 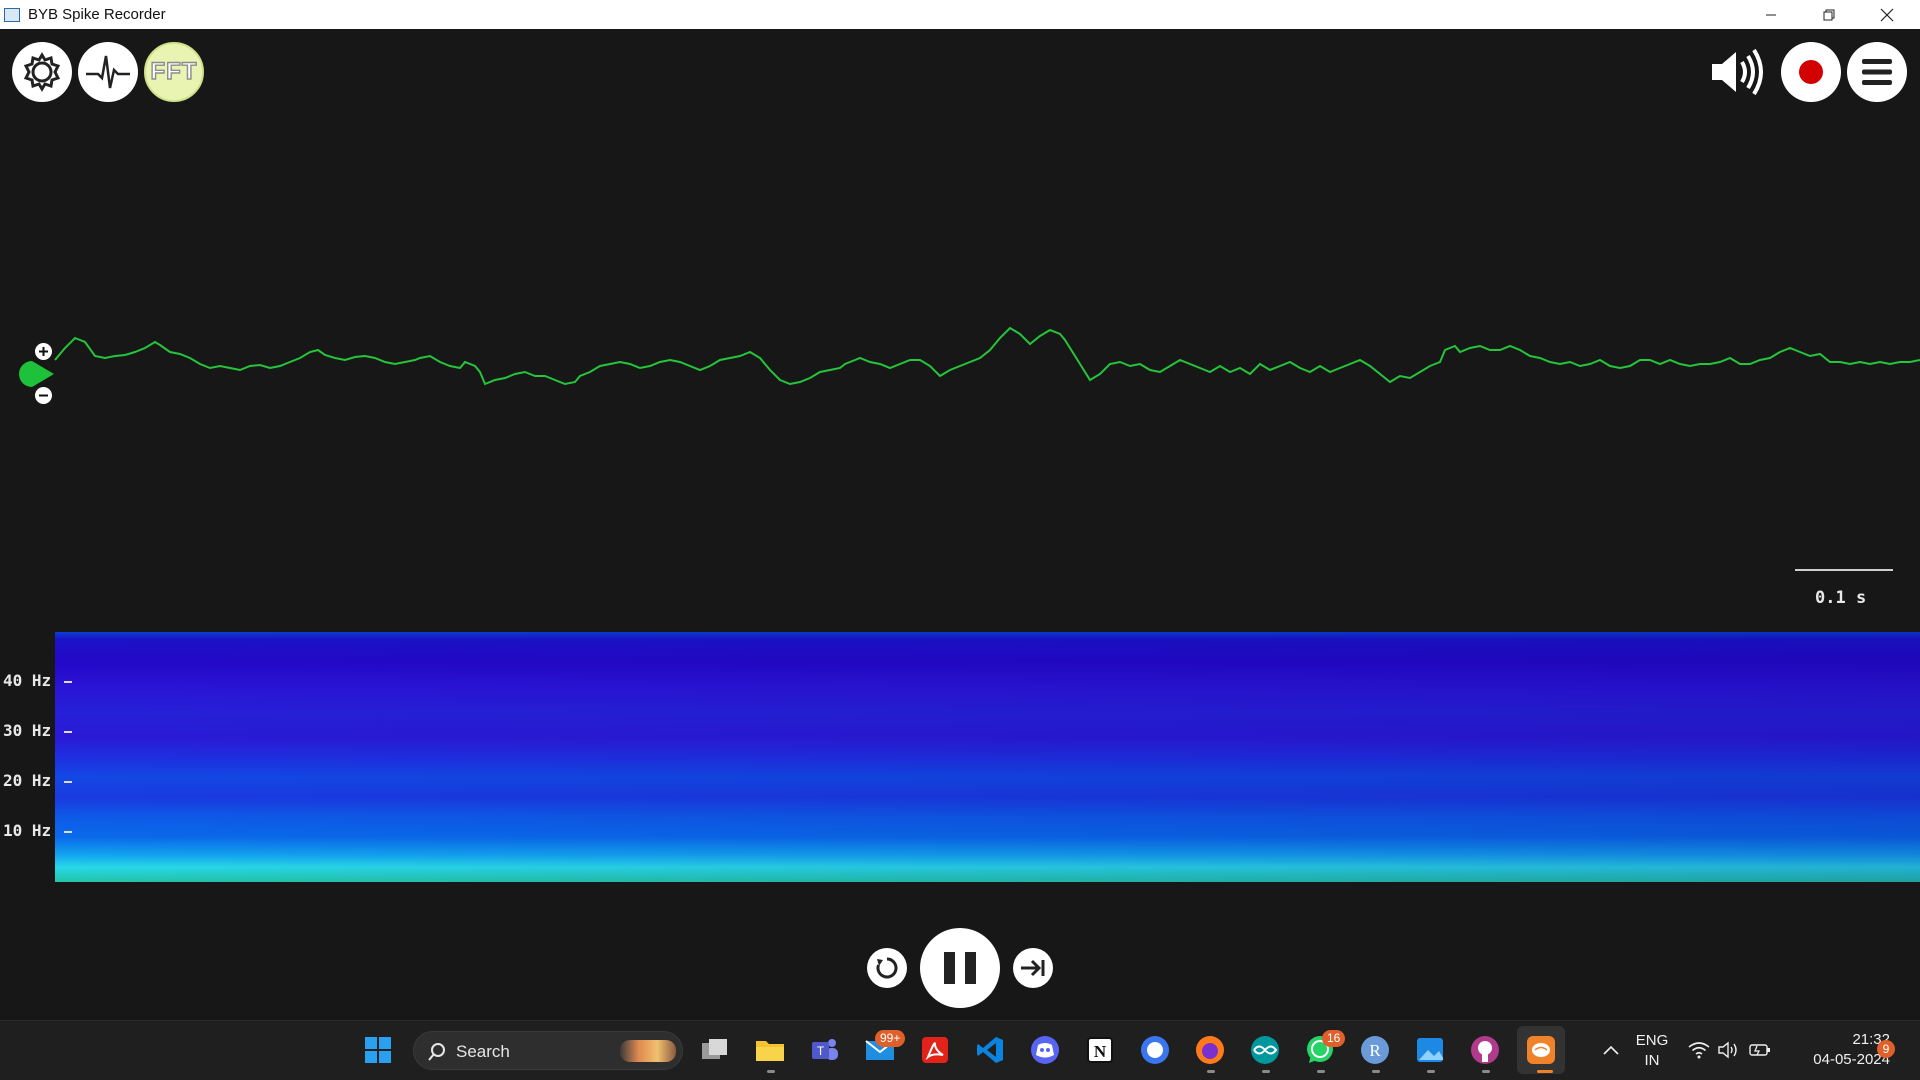 I want to click on gear-icon, so click(x=42, y=72).